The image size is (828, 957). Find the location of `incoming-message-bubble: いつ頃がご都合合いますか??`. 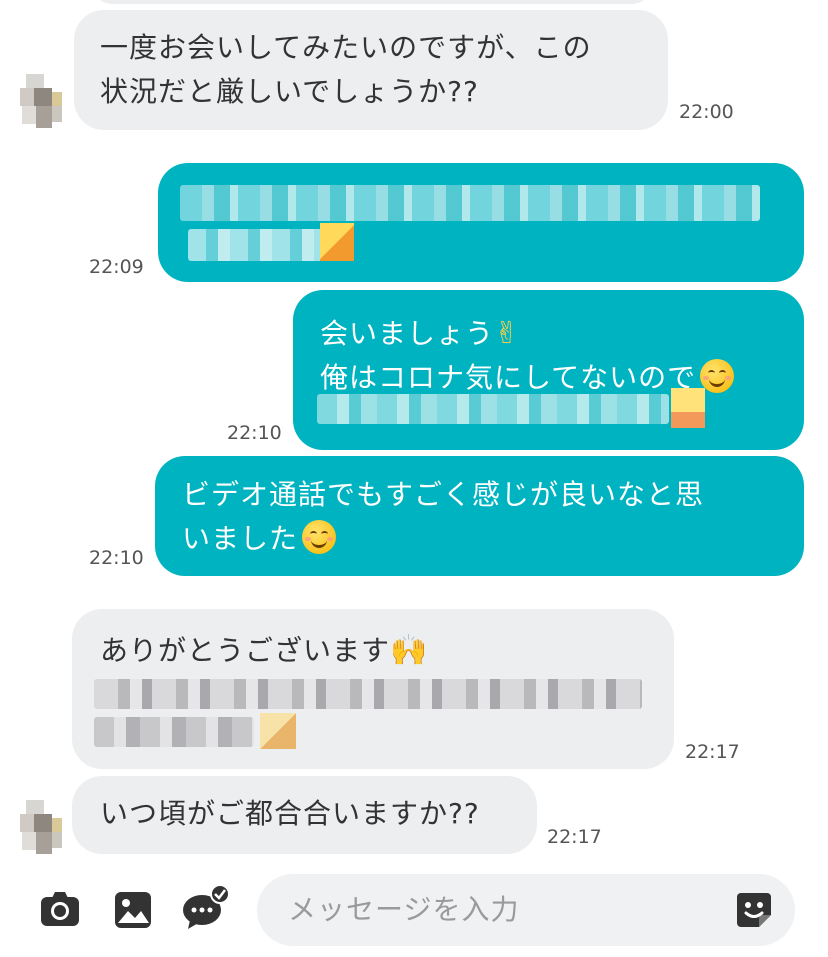

incoming-message-bubble: いつ頃がご都合合いますか?? is located at coordinates (304, 815).